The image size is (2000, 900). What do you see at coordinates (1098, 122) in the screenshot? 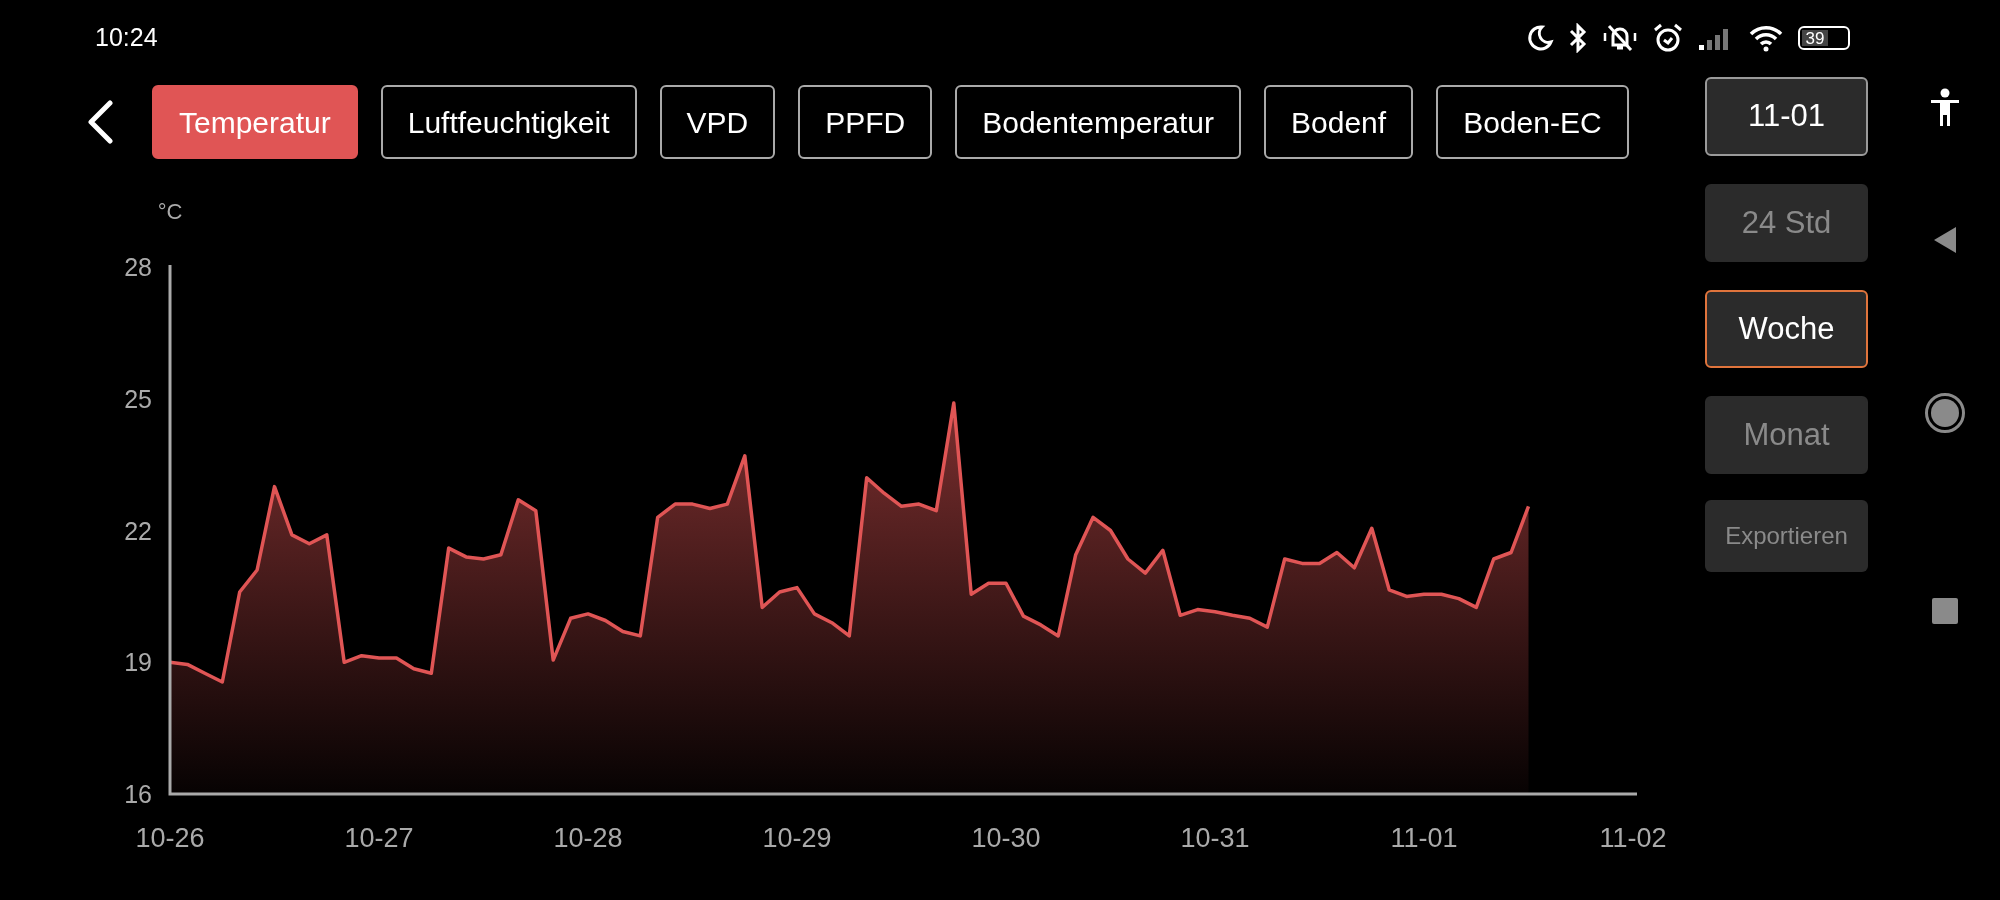
I see `tab: Bodentemperatur` at bounding box center [1098, 122].